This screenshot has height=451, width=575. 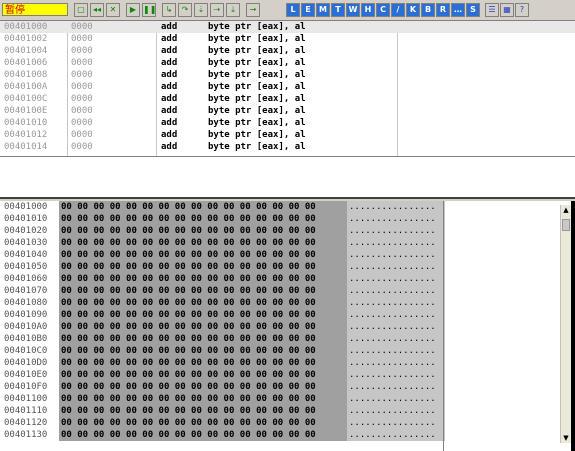 I want to click on goto-icon: →, so click(x=253, y=10).